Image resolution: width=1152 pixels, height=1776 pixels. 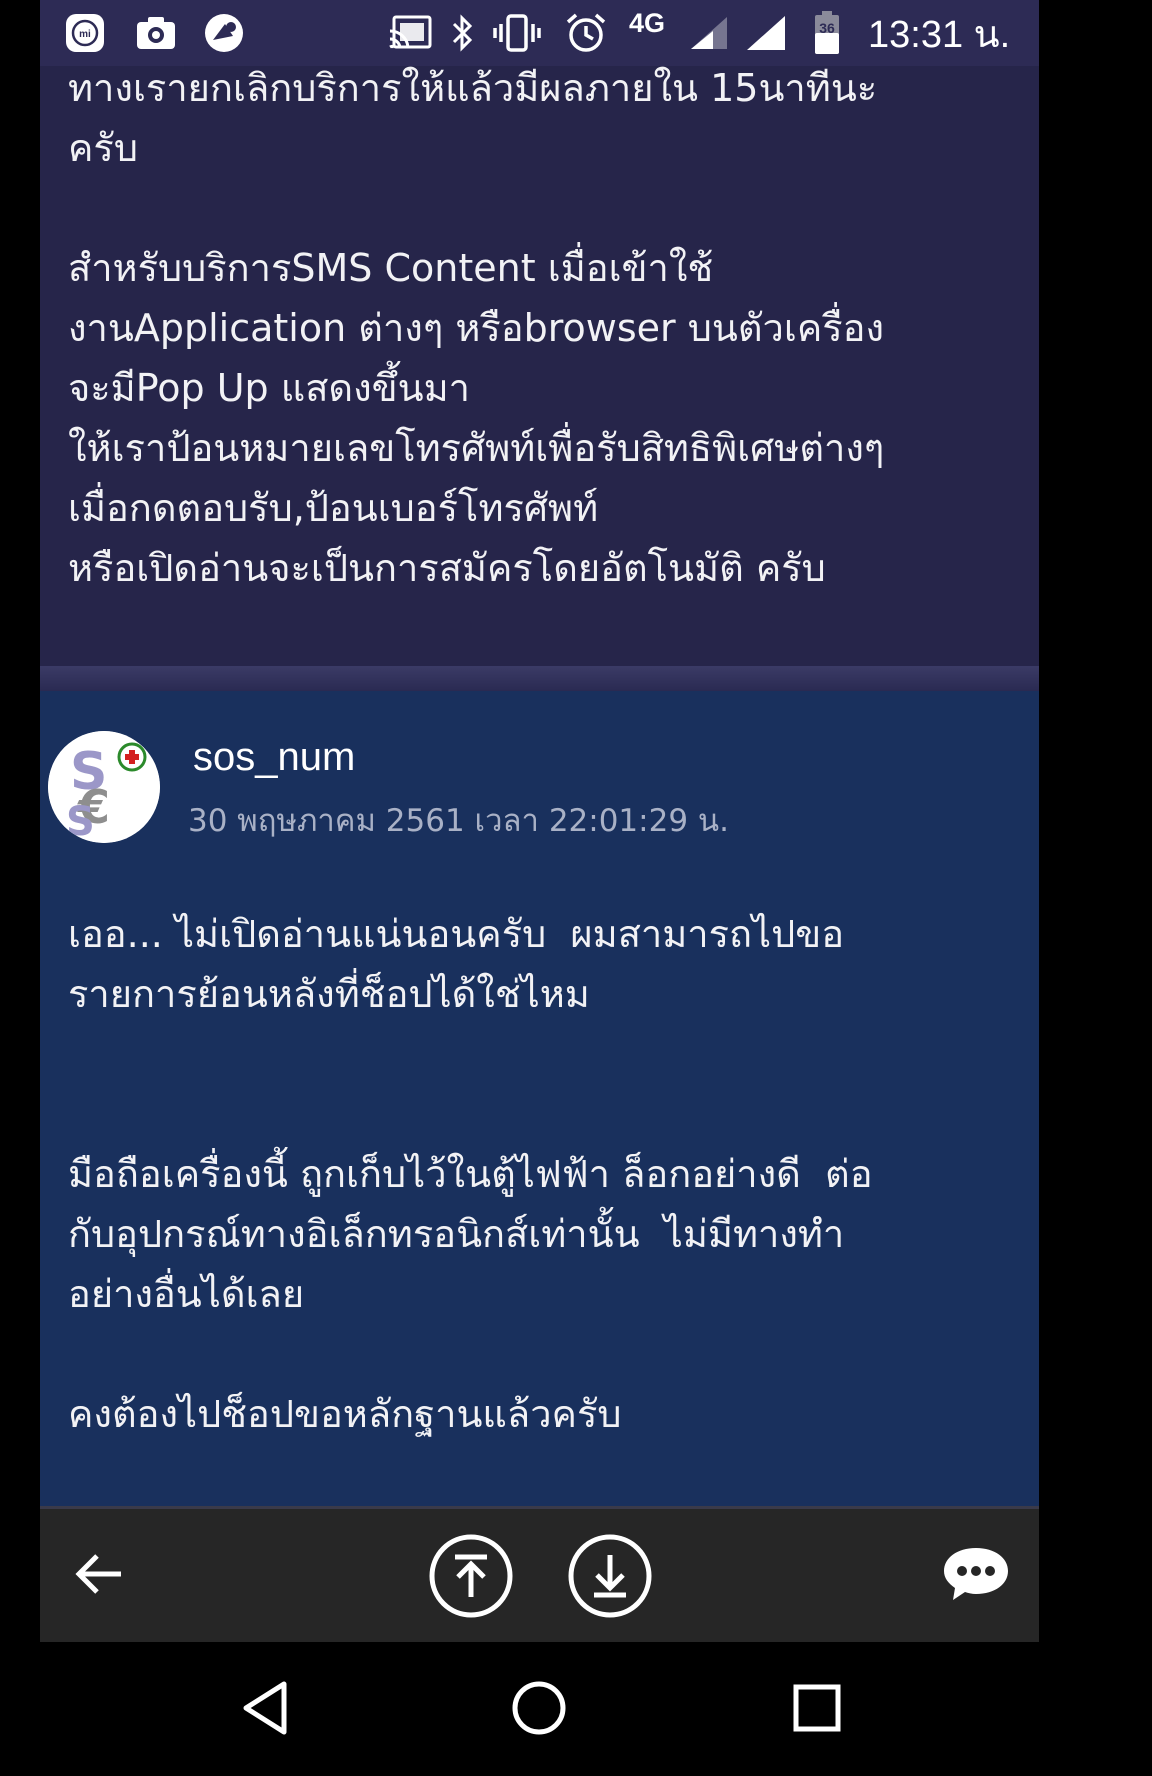 I want to click on clock: 13:31 น., so click(x=939, y=34).